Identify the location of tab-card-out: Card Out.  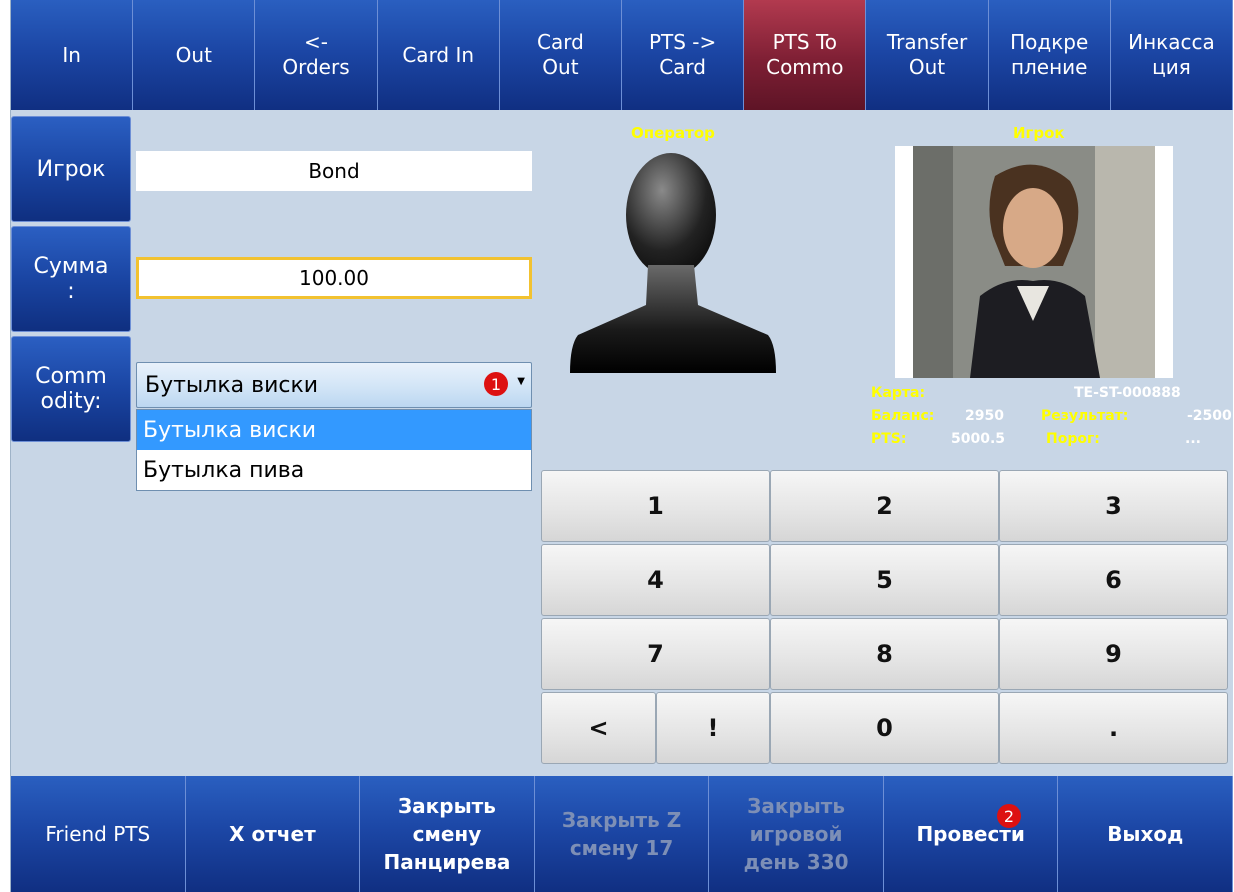
(561, 55).